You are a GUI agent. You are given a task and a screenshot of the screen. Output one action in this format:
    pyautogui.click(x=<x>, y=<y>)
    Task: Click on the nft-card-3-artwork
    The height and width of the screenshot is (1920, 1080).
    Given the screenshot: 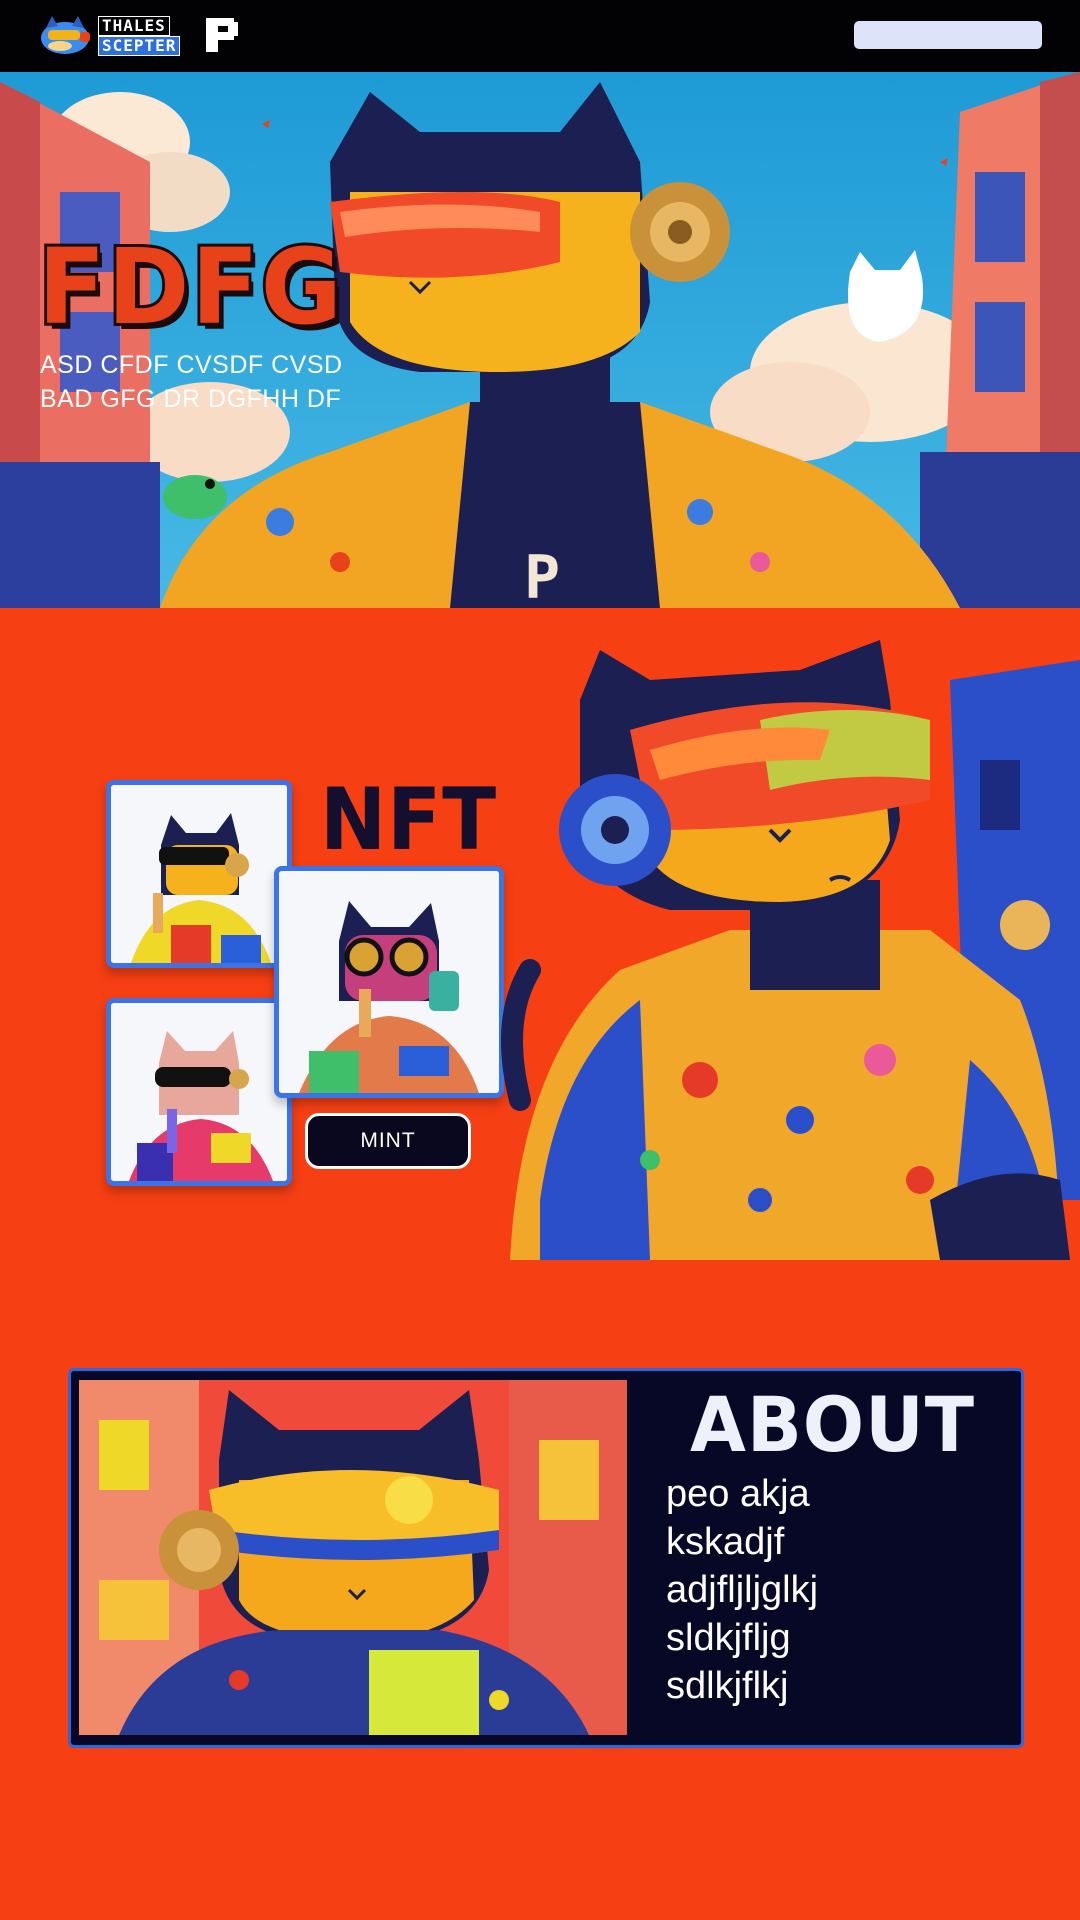 What is the action you would take?
    pyautogui.click(x=199, y=1092)
    